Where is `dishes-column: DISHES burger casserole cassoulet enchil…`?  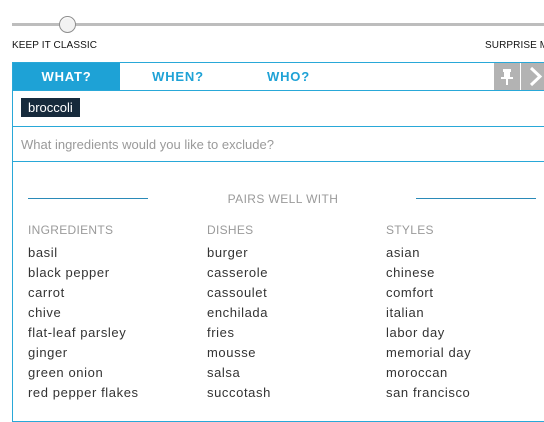 dishes-column: DISHES burger casserole cassoulet enchil… is located at coordinates (239, 313).